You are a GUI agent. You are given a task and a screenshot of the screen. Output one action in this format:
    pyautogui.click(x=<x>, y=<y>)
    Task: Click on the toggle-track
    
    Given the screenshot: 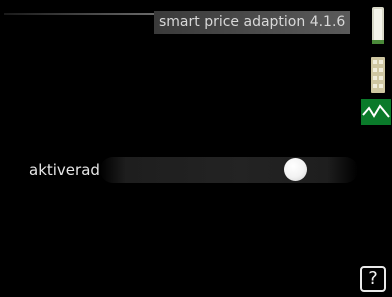 What is the action you would take?
    pyautogui.click(x=229, y=170)
    